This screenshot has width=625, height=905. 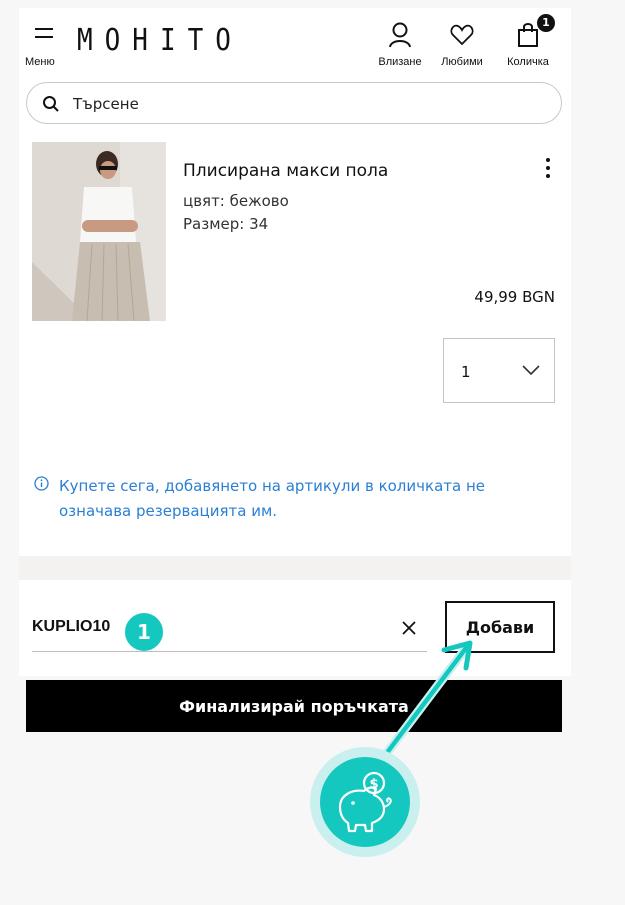 I want to click on piggy-bank-badge: $, so click(x=365, y=802).